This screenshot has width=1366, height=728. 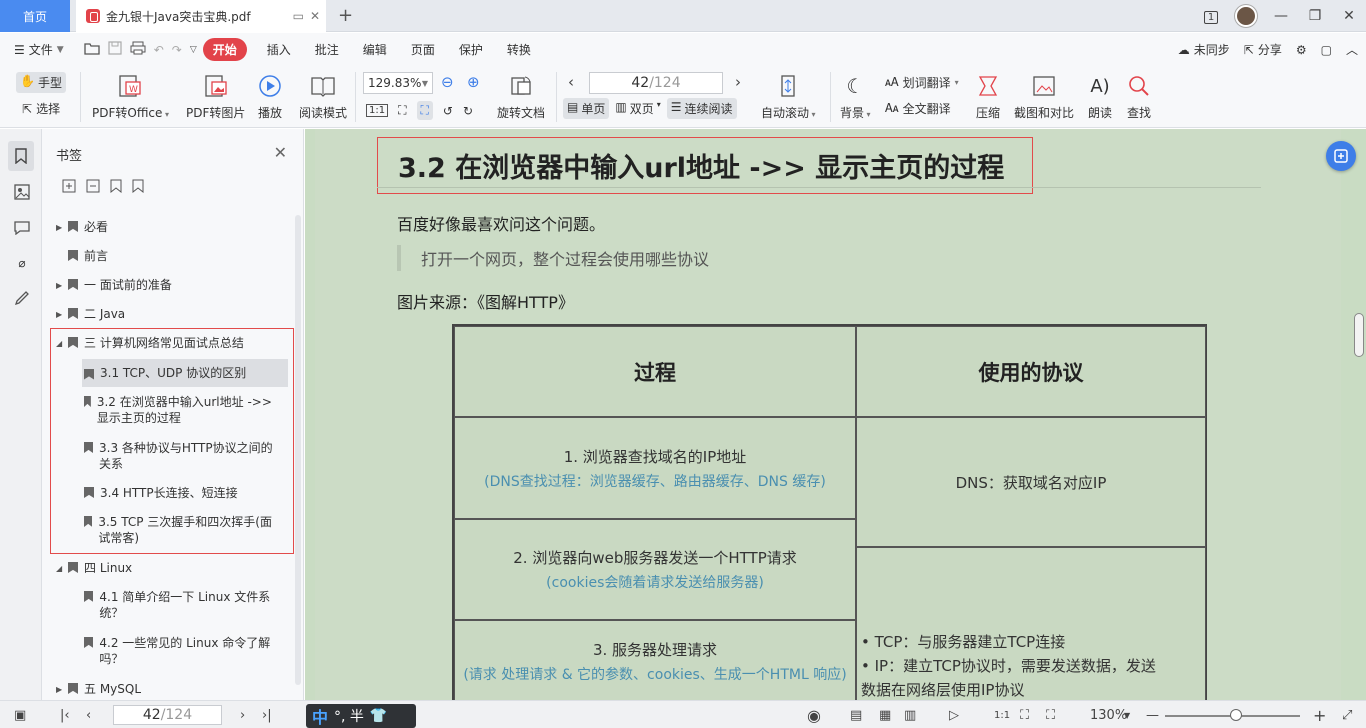 I want to click on background-button: ☾ 背景 ▾, so click(x=855, y=96).